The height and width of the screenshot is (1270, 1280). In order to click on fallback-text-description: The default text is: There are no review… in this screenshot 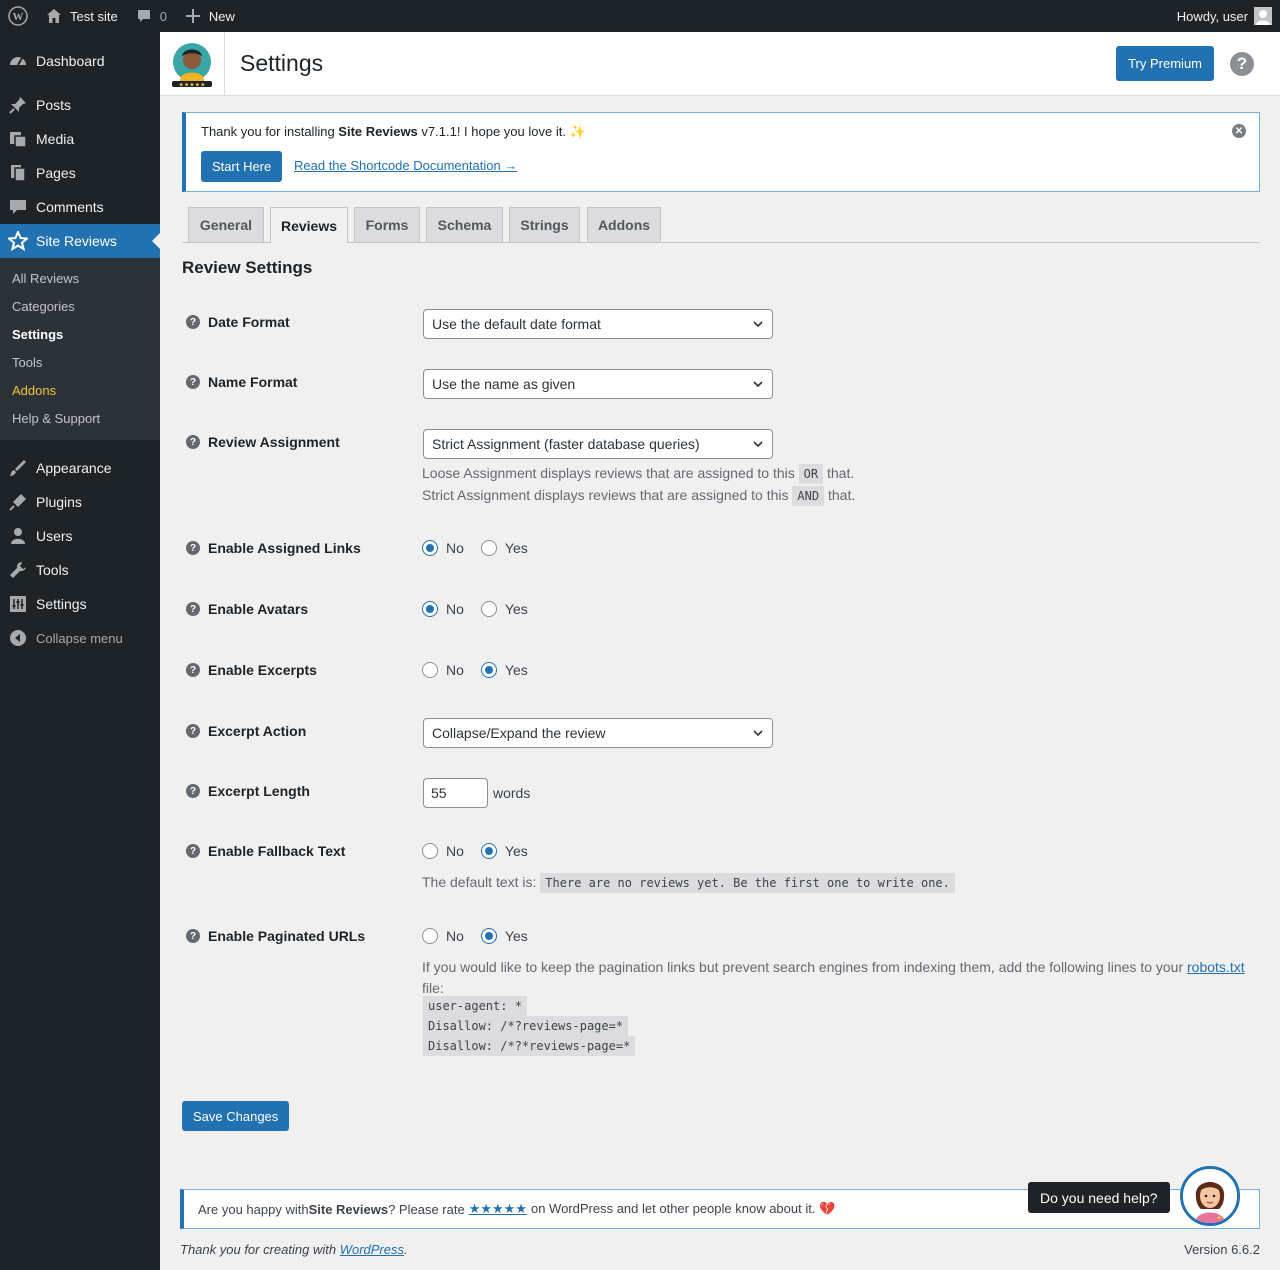, I will do `click(688, 883)`.